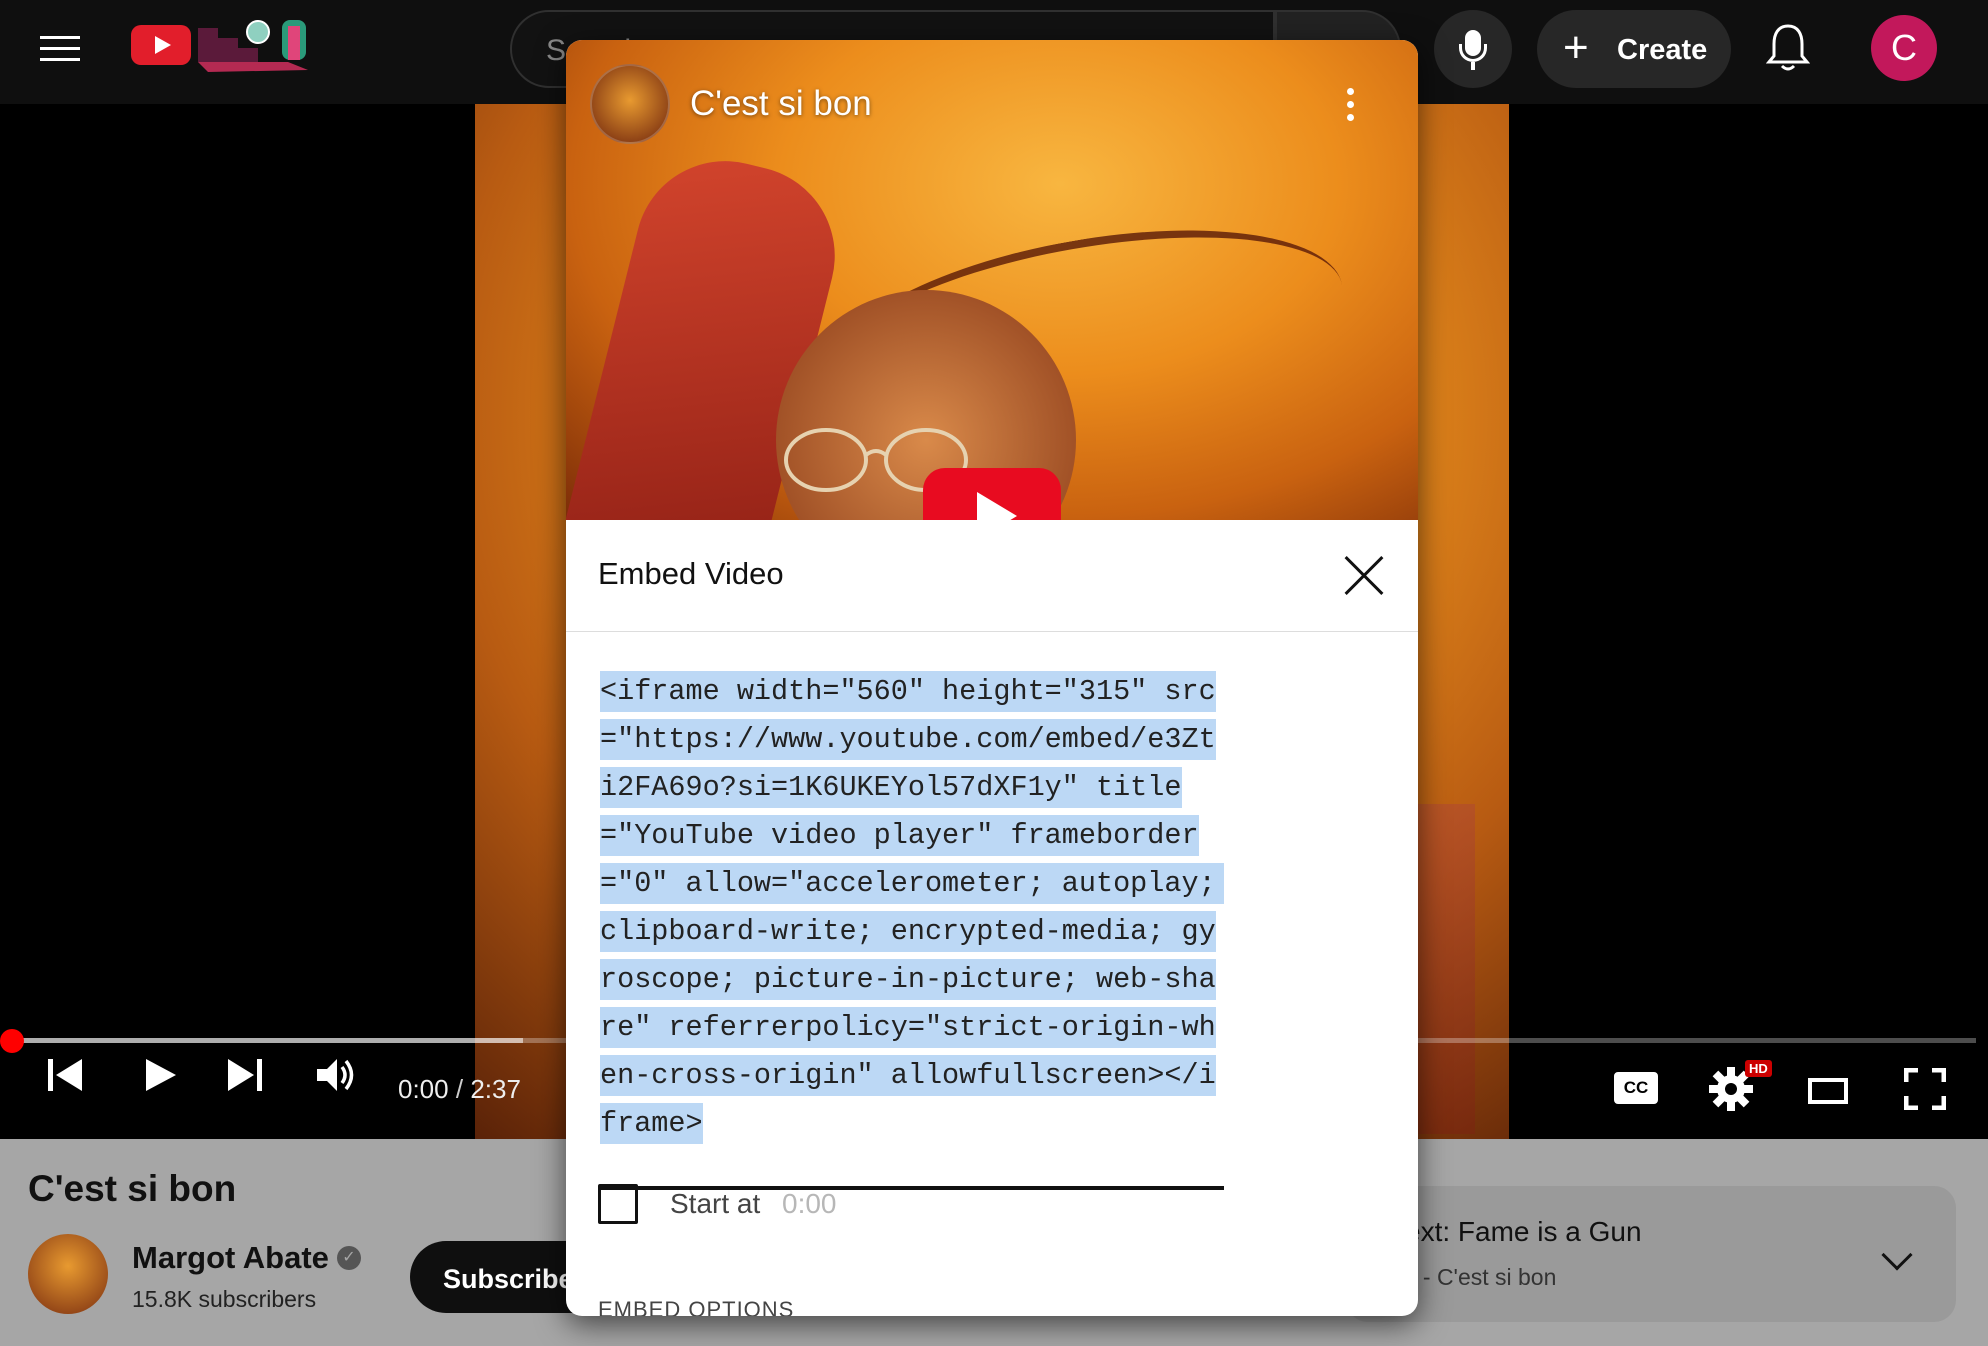  I want to click on start-at-checkbox, so click(618, 1204).